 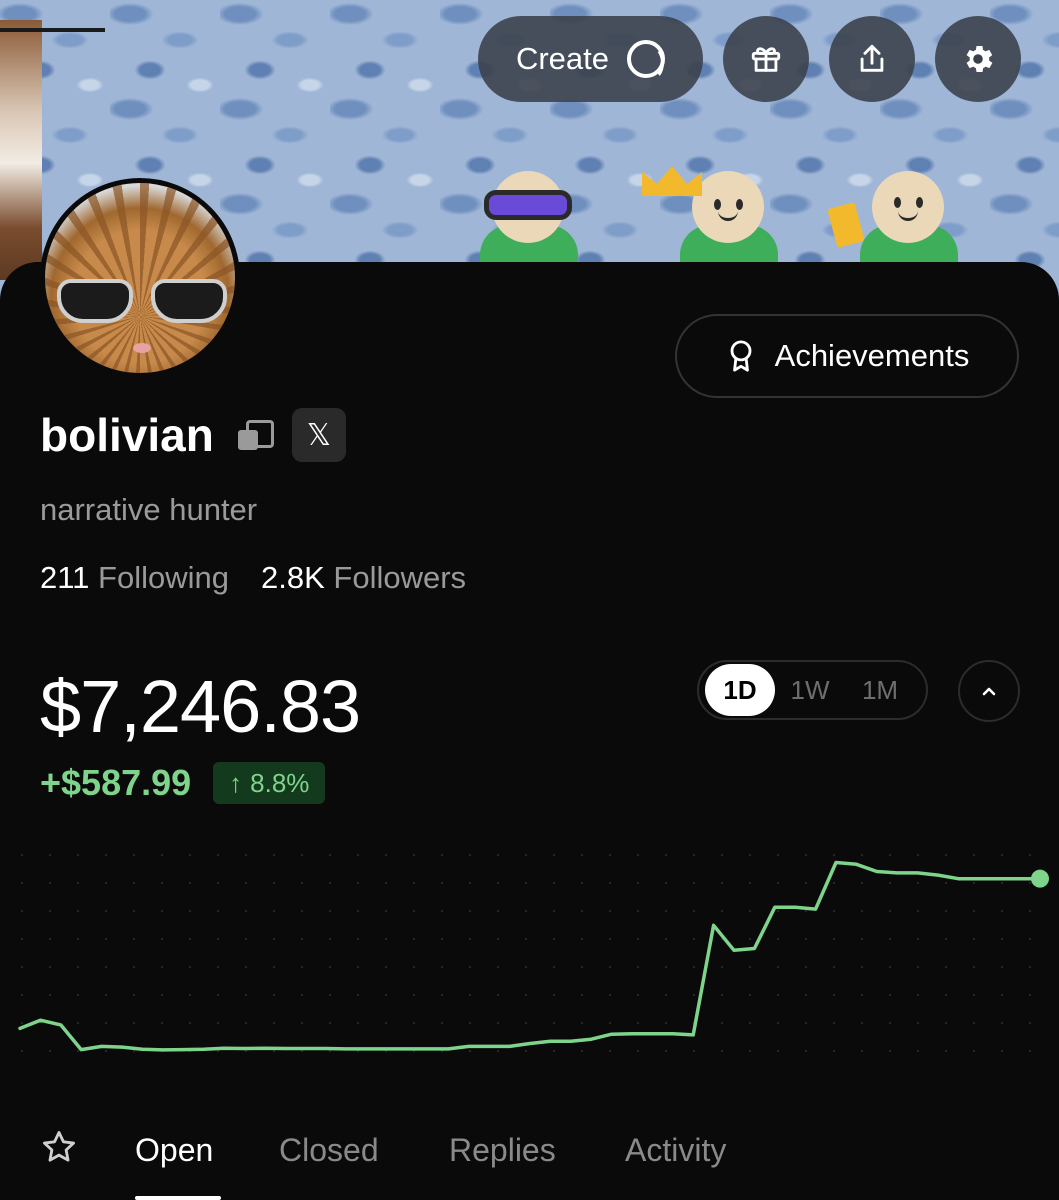 I want to click on range-selector: 1D 1W 1M, so click(x=812, y=690).